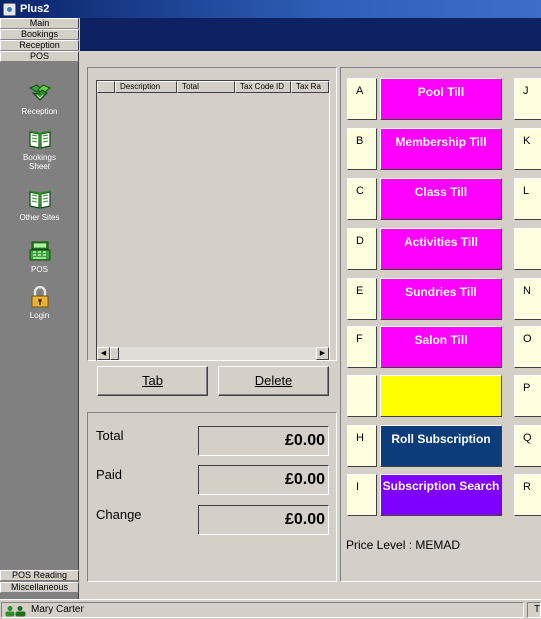 The image size is (541, 619). I want to click on till-key-c: C, so click(362, 199).